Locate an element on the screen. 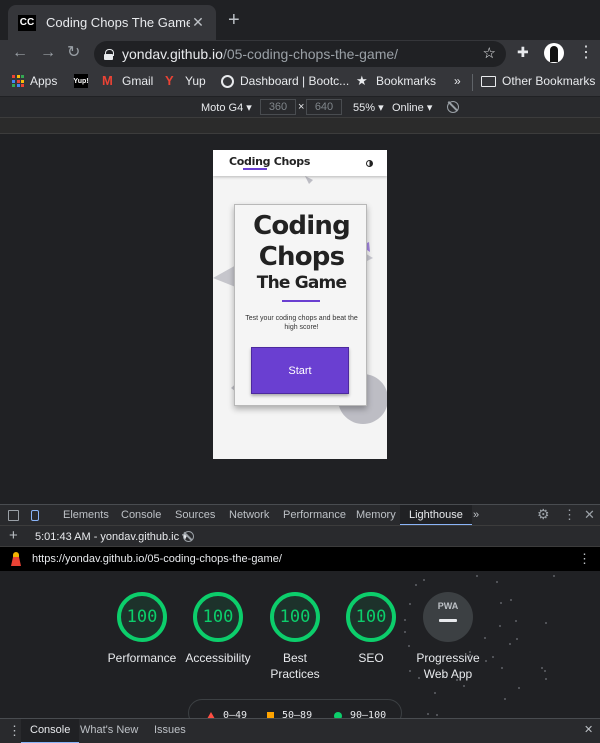  device-select: Moto G4 ▾ is located at coordinates (226, 107).